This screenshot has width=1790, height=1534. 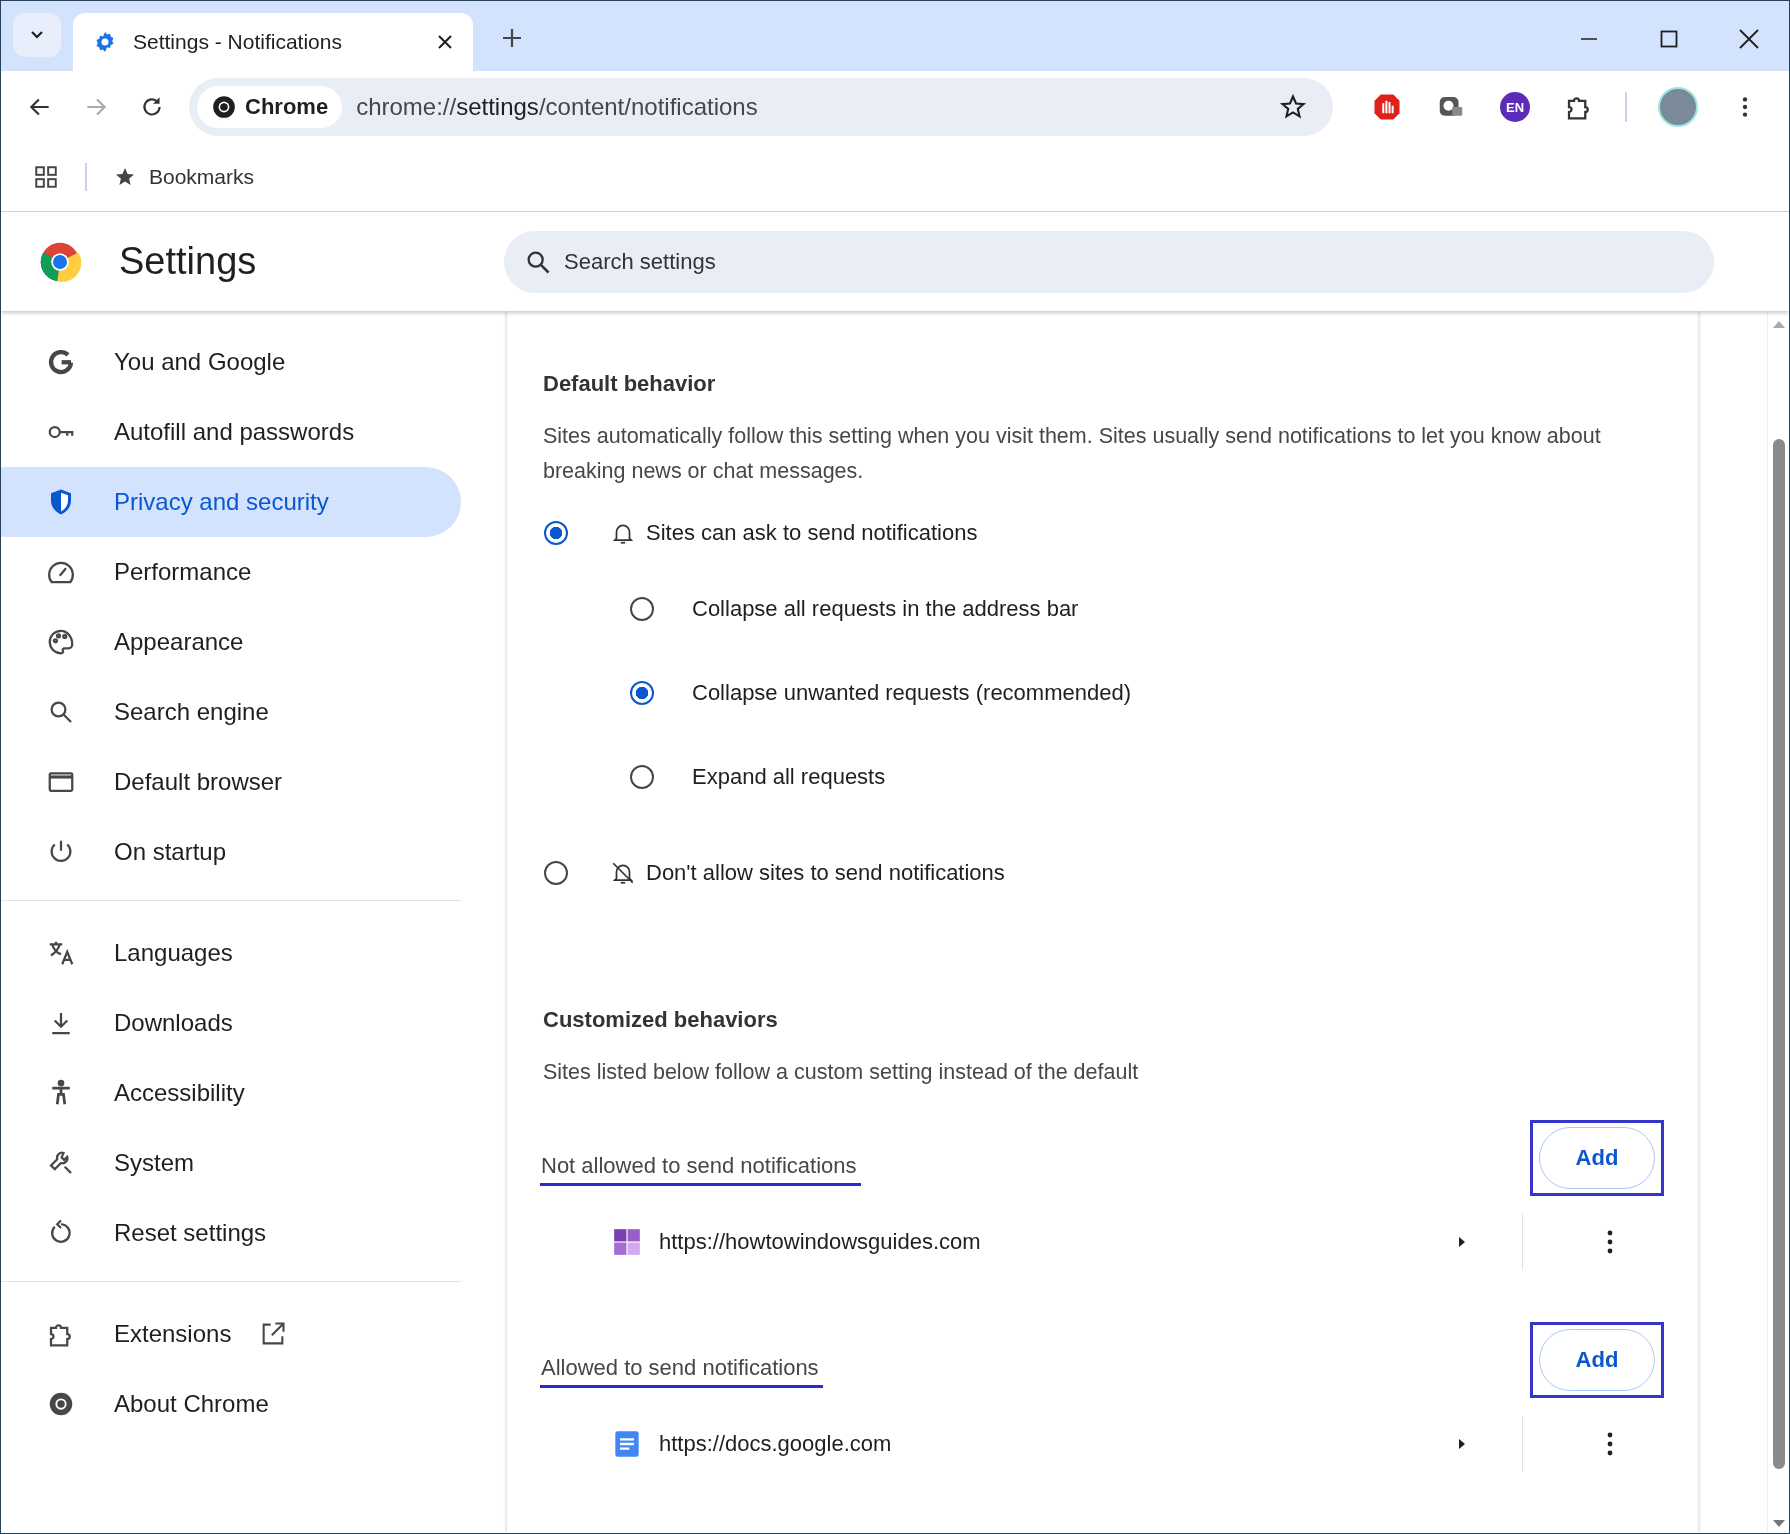 I want to click on apps-grid-icon, so click(x=46, y=177).